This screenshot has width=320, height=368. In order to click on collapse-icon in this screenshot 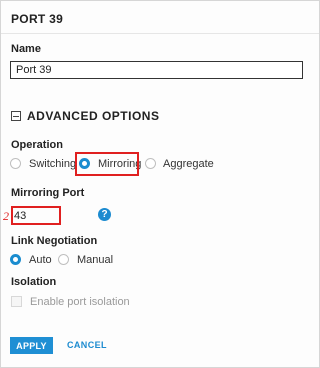, I will do `click(16, 116)`.